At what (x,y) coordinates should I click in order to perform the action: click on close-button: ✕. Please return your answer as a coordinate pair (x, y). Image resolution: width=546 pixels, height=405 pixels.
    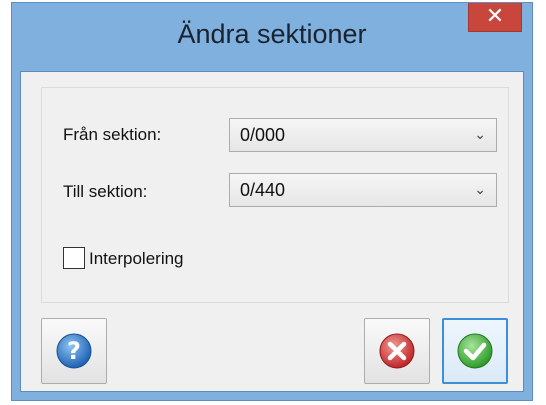
    Looking at the image, I should click on (495, 17).